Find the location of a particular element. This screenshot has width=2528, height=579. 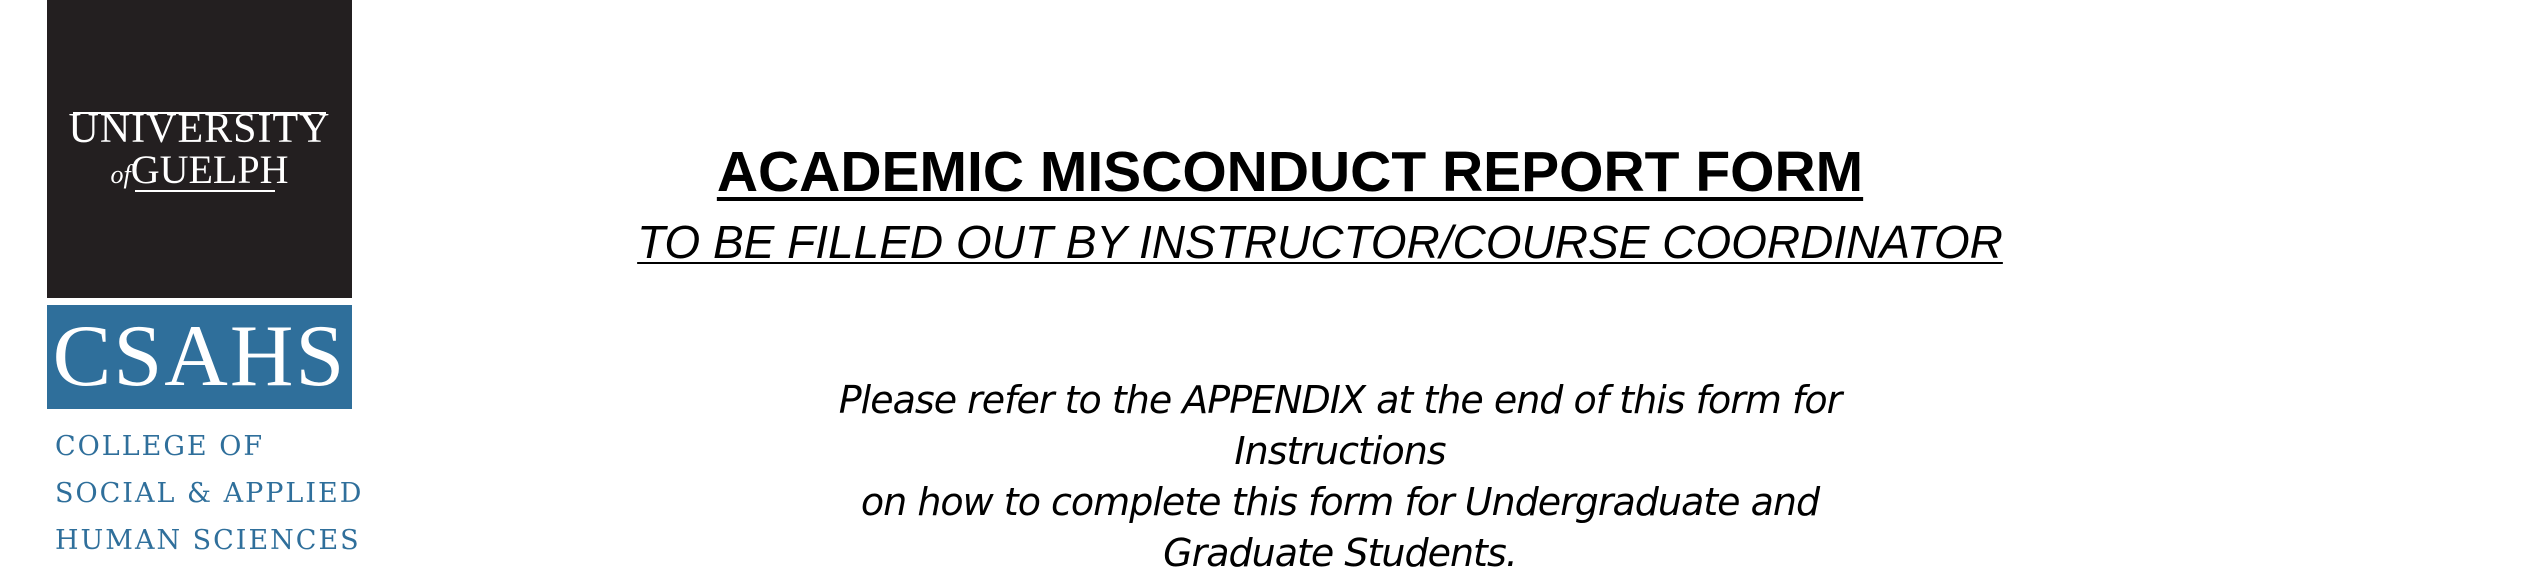

college-name-line-1: COLLEGE OF is located at coordinates (160, 446).